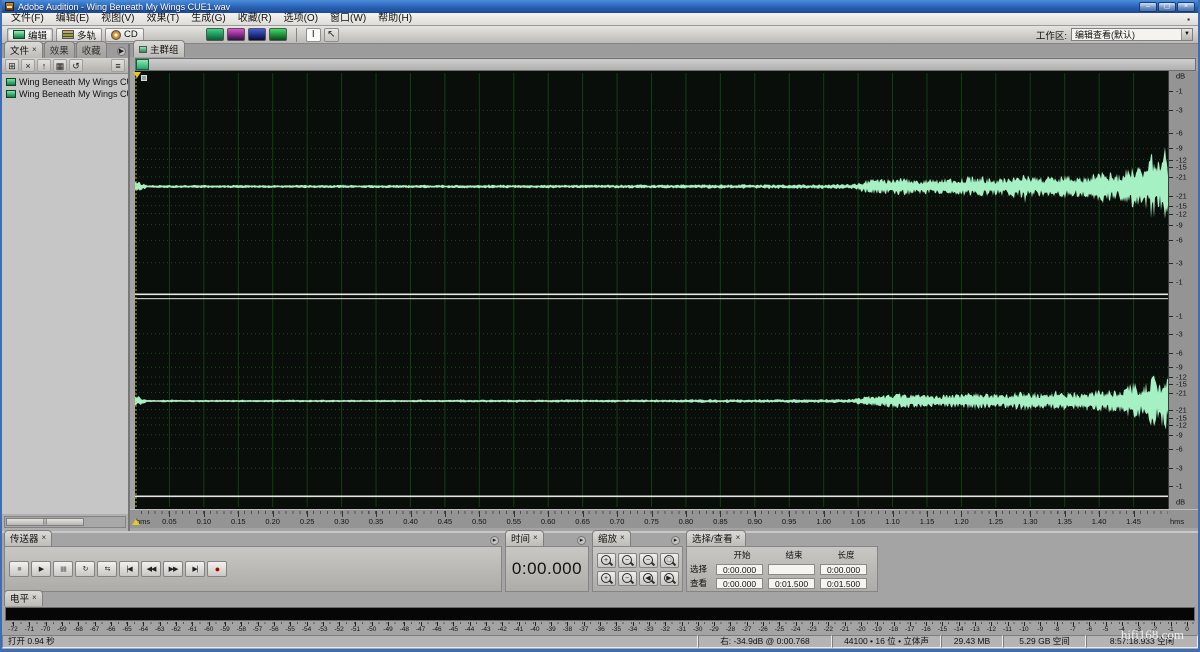  I want to click on selection-length-value: 0:00.000, so click(843, 569).